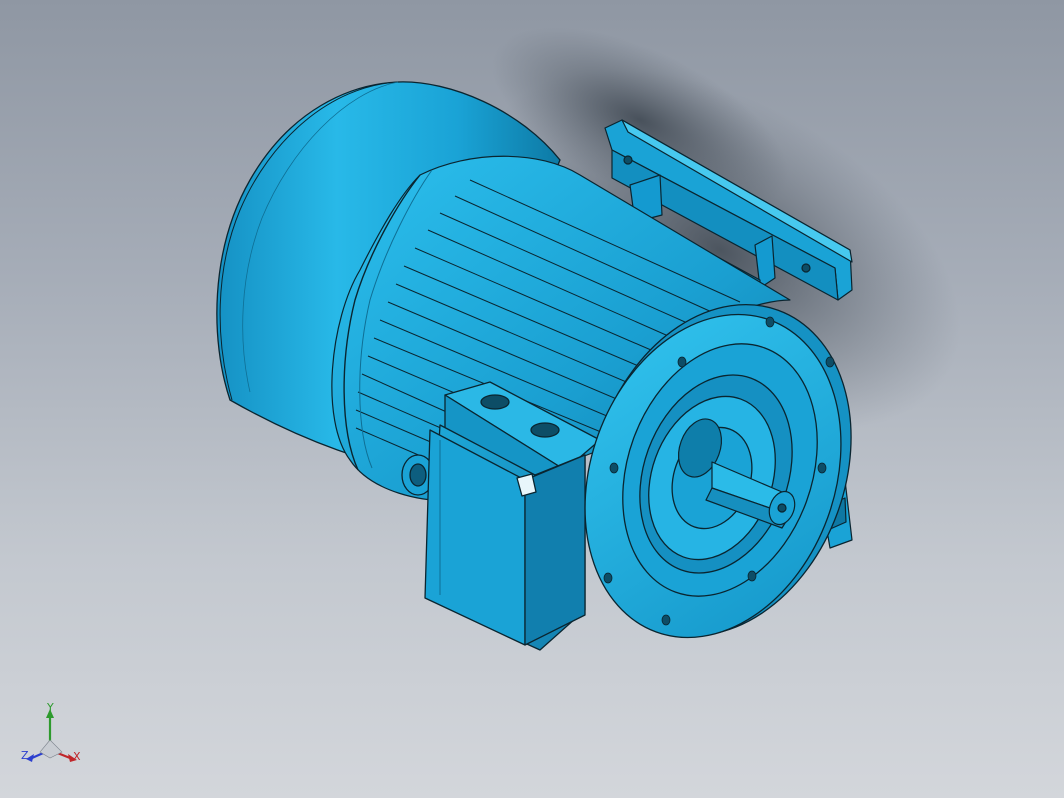 The width and height of the screenshot is (1064, 798). Describe the element at coordinates (77, 756) in the screenshot. I see `axis-x-label: X` at that location.